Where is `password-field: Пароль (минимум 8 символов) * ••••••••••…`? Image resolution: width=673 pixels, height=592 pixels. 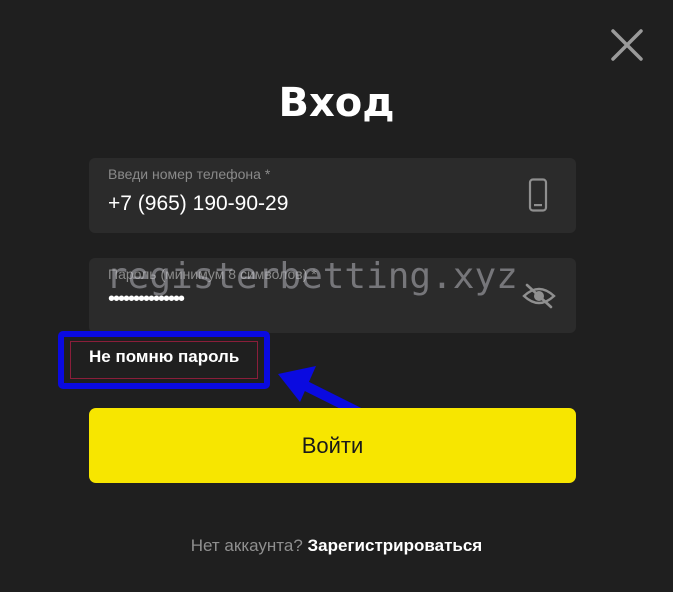 password-field: Пароль (минимум 8 символов) * ••••••••••… is located at coordinates (332, 295).